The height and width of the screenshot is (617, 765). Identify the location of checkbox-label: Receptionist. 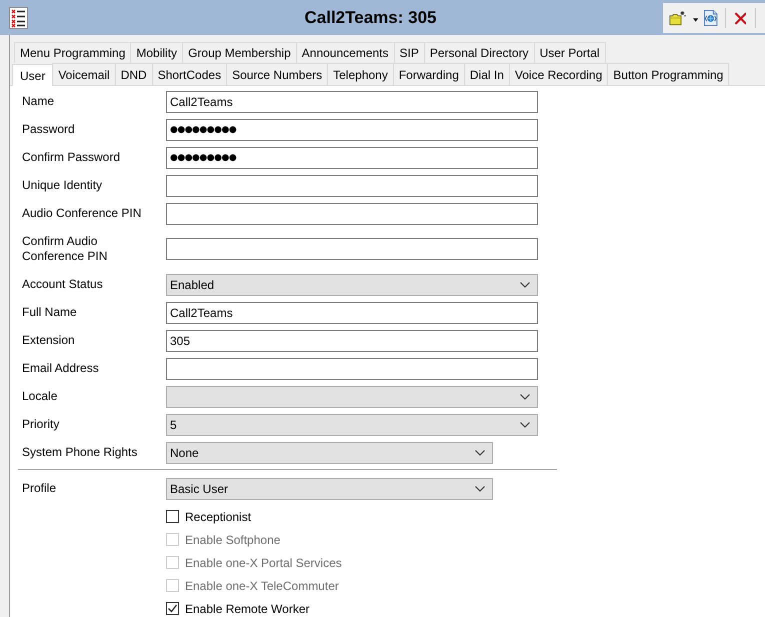
(218, 517).